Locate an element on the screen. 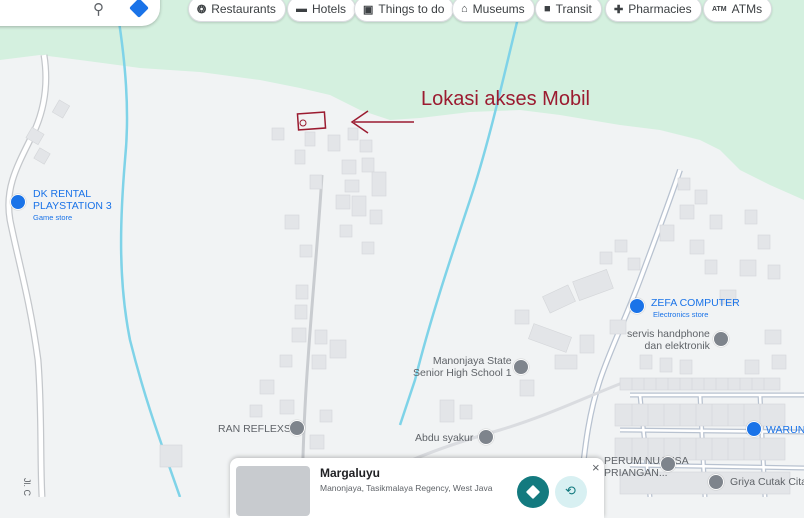 The width and height of the screenshot is (804, 518). chip-restaurants: ❂ Restaurants is located at coordinates (237, 11).